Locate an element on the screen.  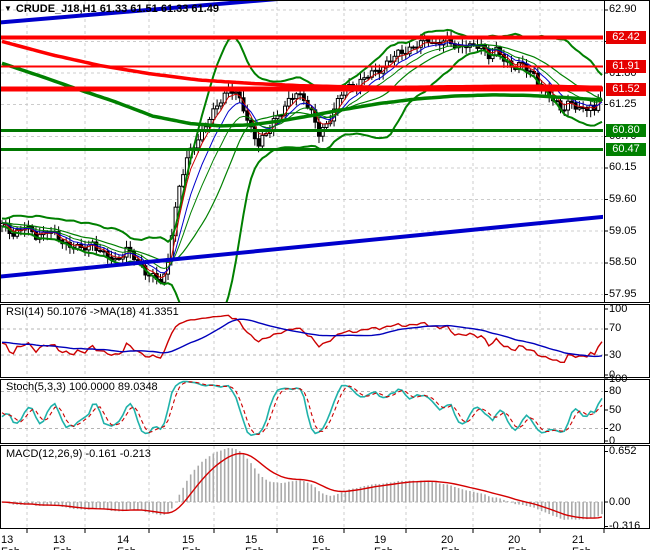
price-level-badge: 61.91 is located at coordinates (626, 67).